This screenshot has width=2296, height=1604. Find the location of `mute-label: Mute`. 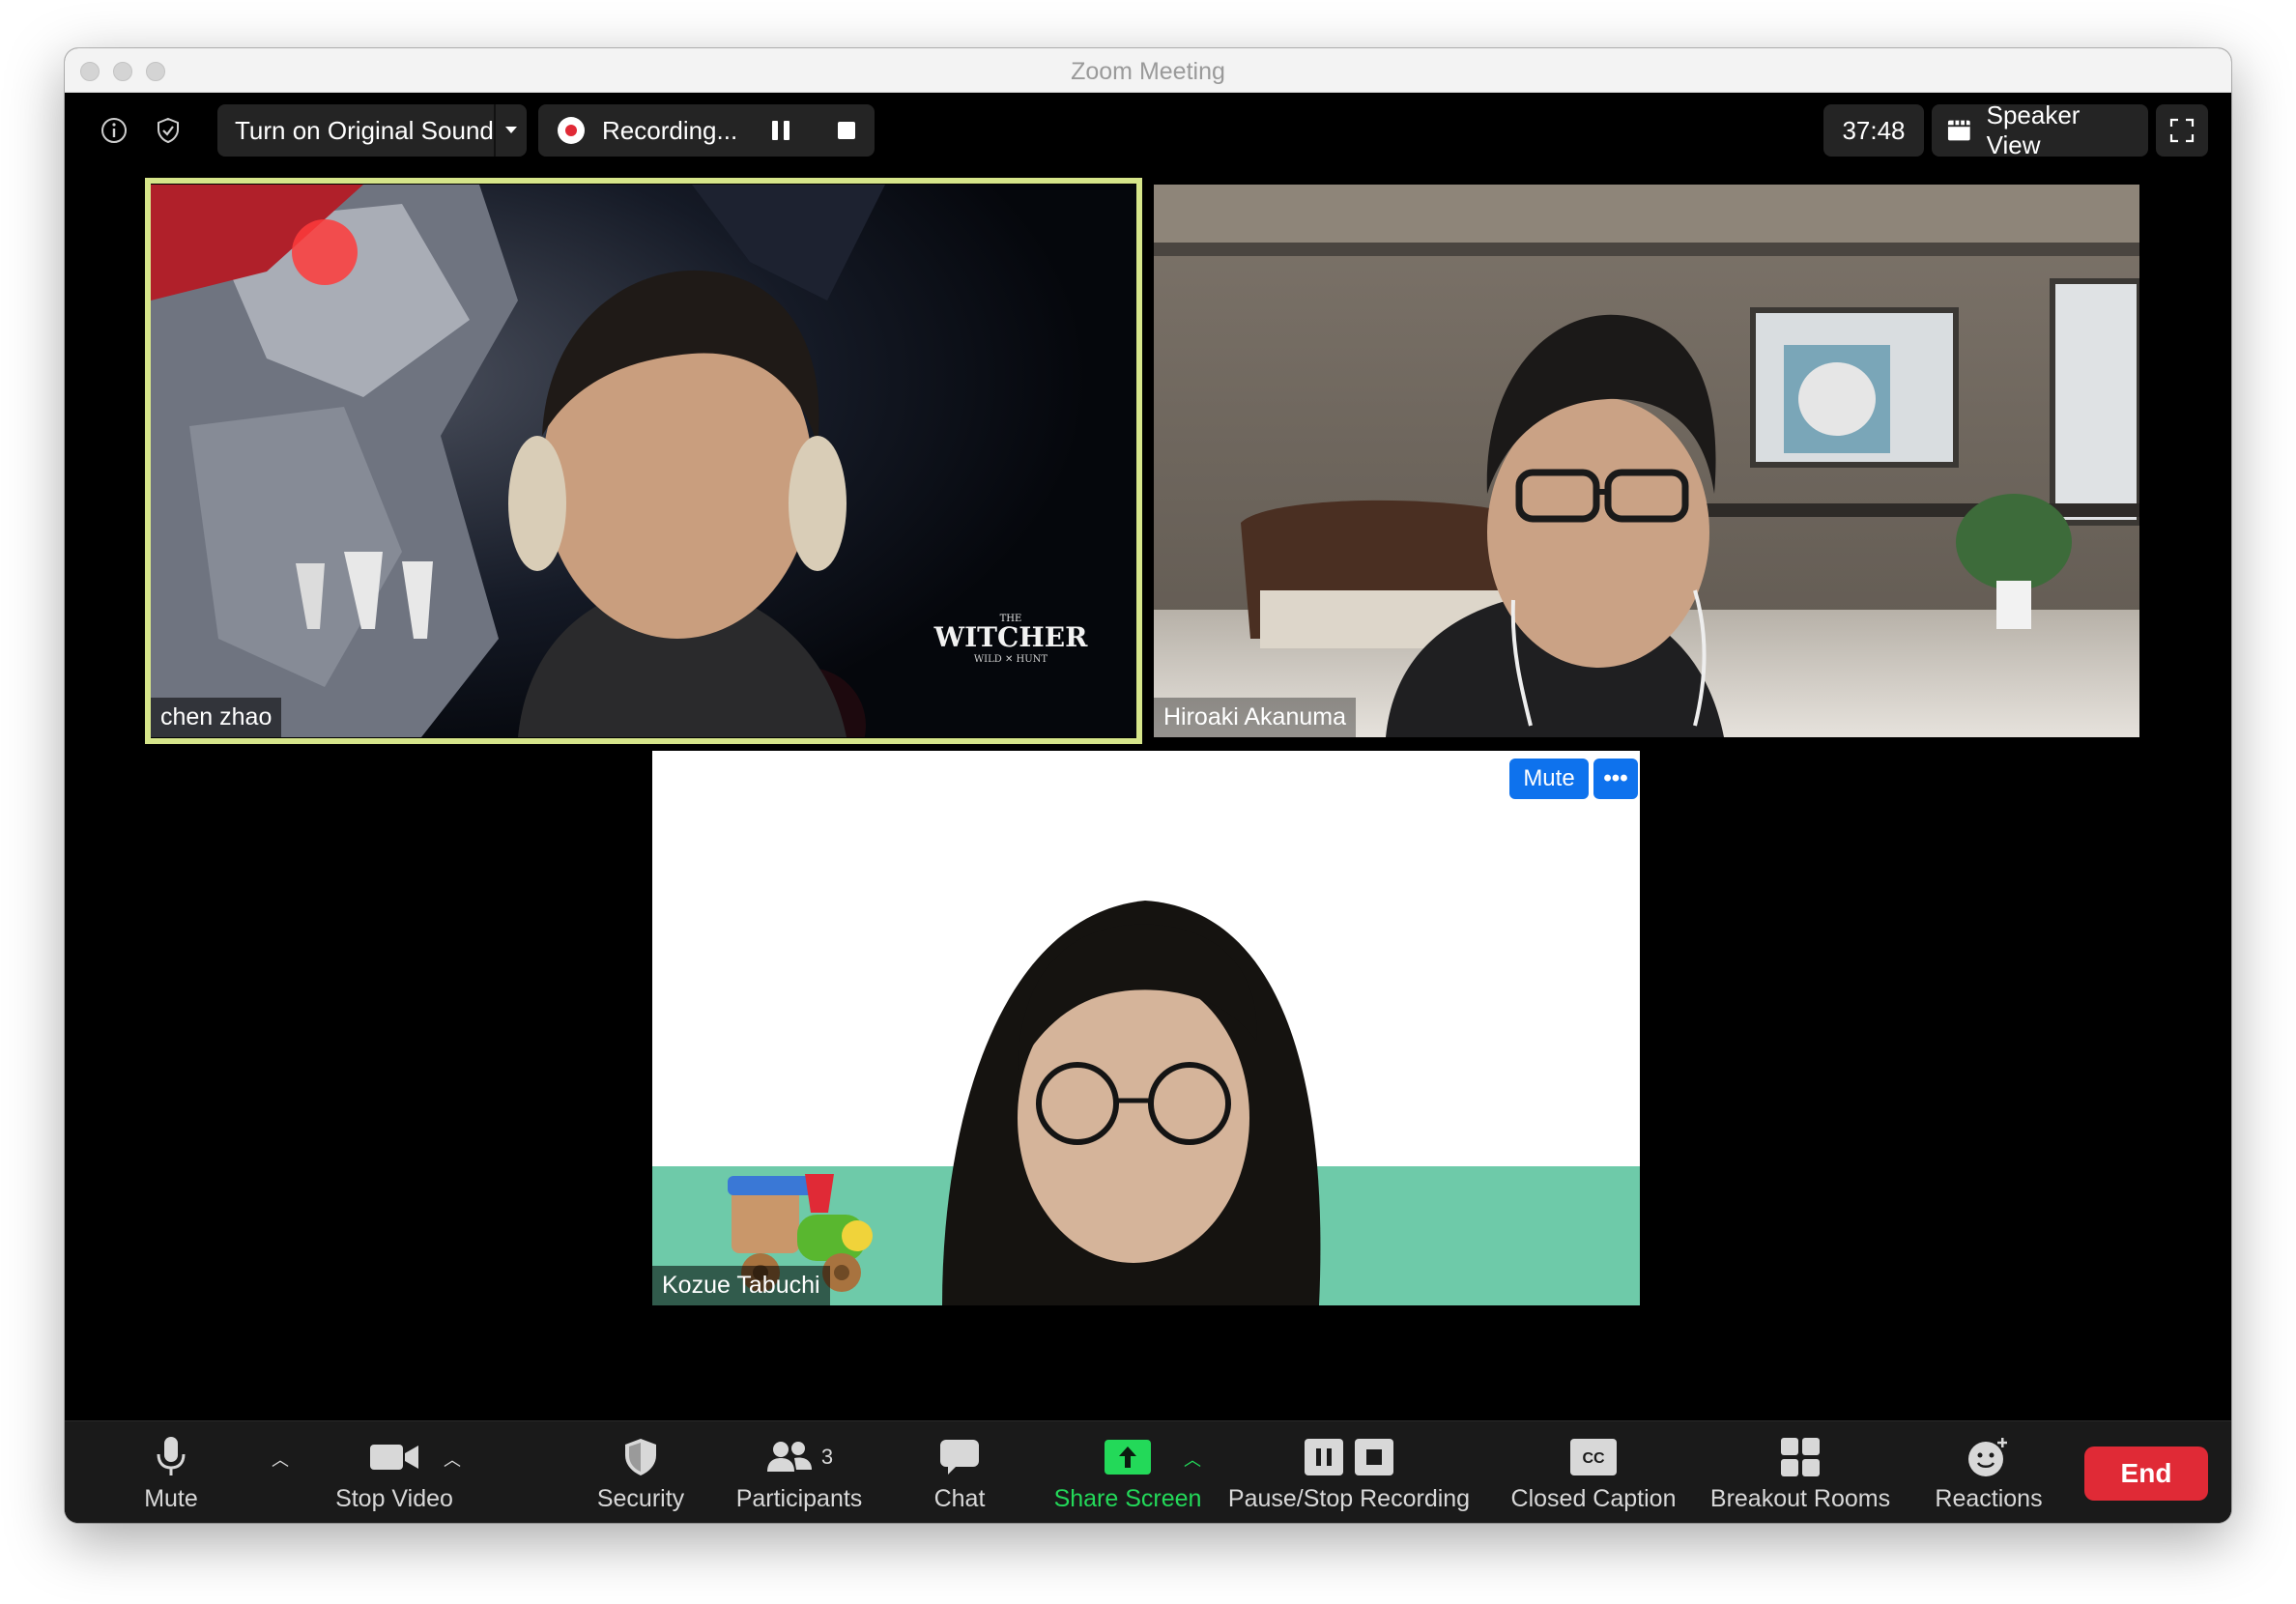

mute-label: Mute is located at coordinates (171, 1498).